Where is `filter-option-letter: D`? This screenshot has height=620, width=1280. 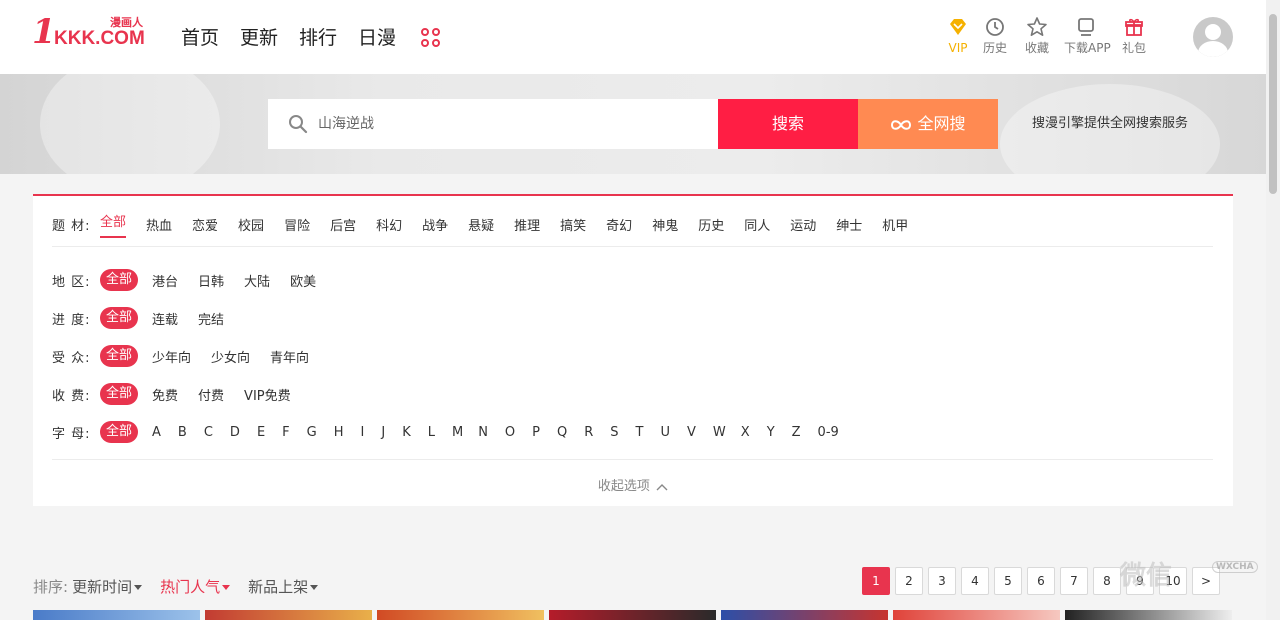 filter-option-letter: D is located at coordinates (235, 432).